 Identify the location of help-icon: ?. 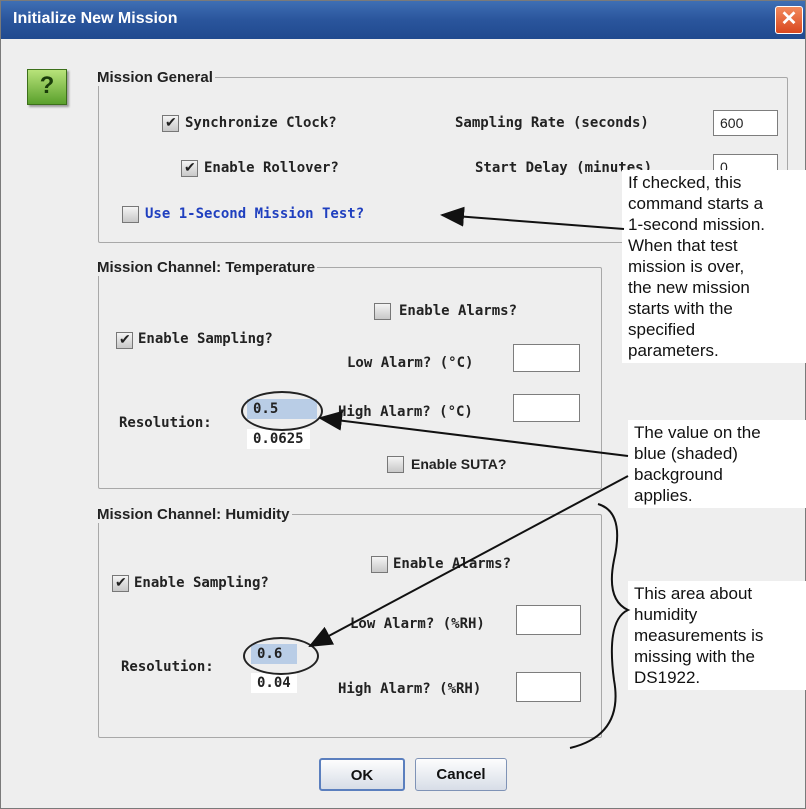
(47, 85).